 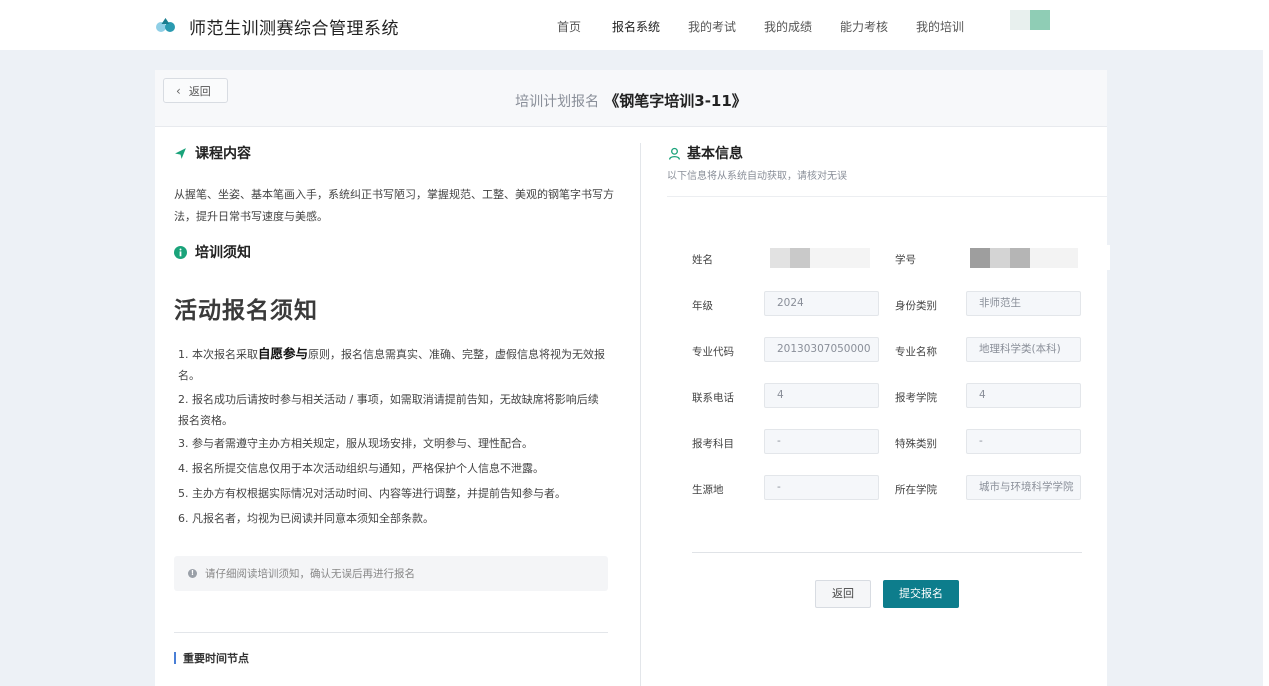 What do you see at coordinates (180, 153) in the screenshot?
I see `send-icon` at bounding box center [180, 153].